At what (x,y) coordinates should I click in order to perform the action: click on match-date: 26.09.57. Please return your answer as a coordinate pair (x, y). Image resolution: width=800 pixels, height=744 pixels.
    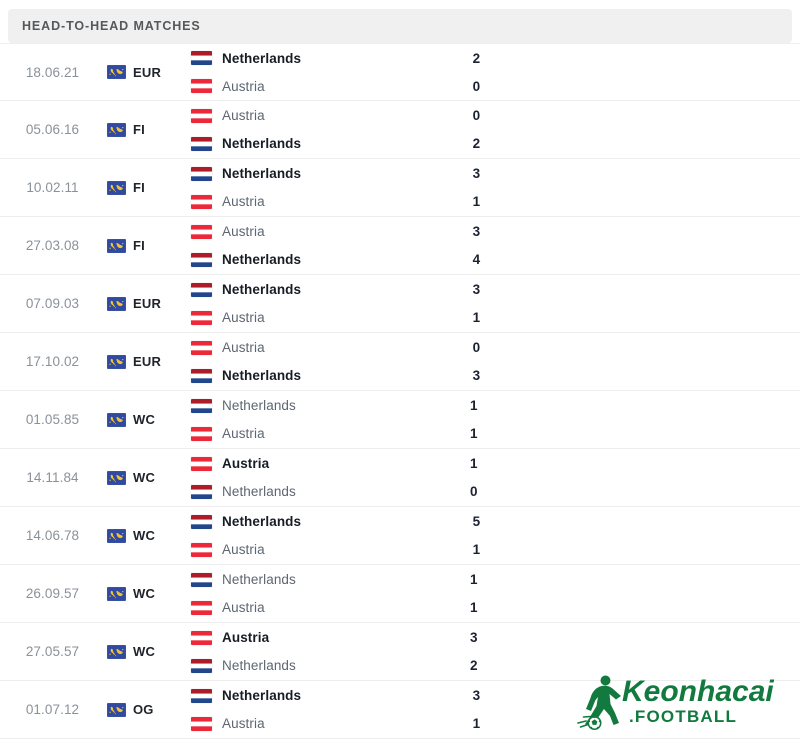
    Looking at the image, I should click on (52, 593).